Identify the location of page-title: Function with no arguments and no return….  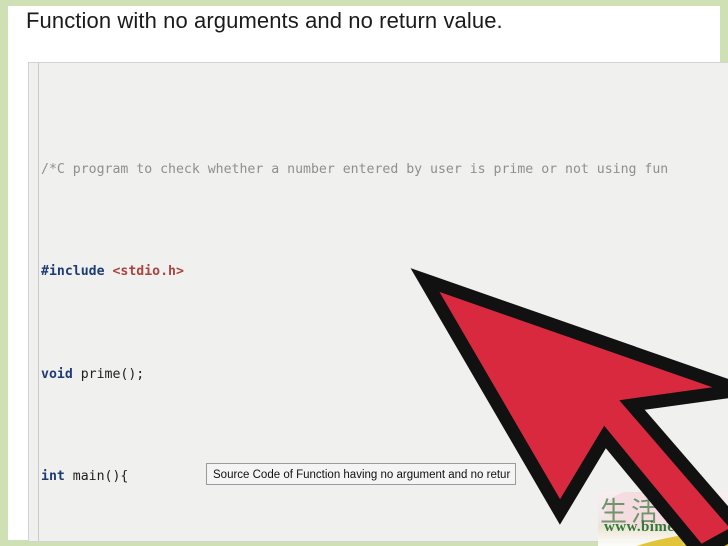
(264, 20).